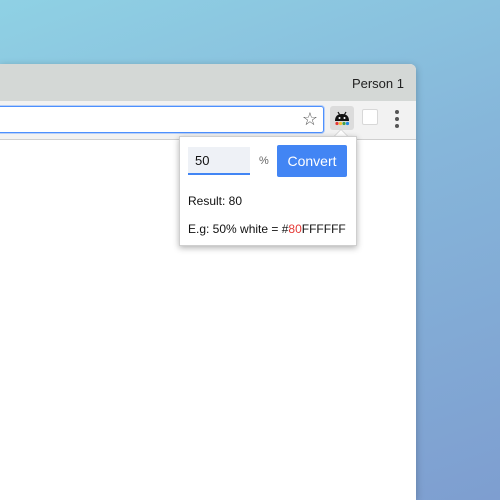  What do you see at coordinates (215, 201) in the screenshot?
I see `result-text: Result: 80` at bounding box center [215, 201].